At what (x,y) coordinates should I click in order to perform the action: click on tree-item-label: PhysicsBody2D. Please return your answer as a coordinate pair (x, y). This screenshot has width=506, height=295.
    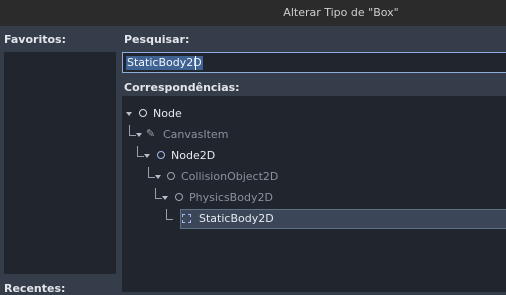
    Looking at the image, I should click on (231, 197).